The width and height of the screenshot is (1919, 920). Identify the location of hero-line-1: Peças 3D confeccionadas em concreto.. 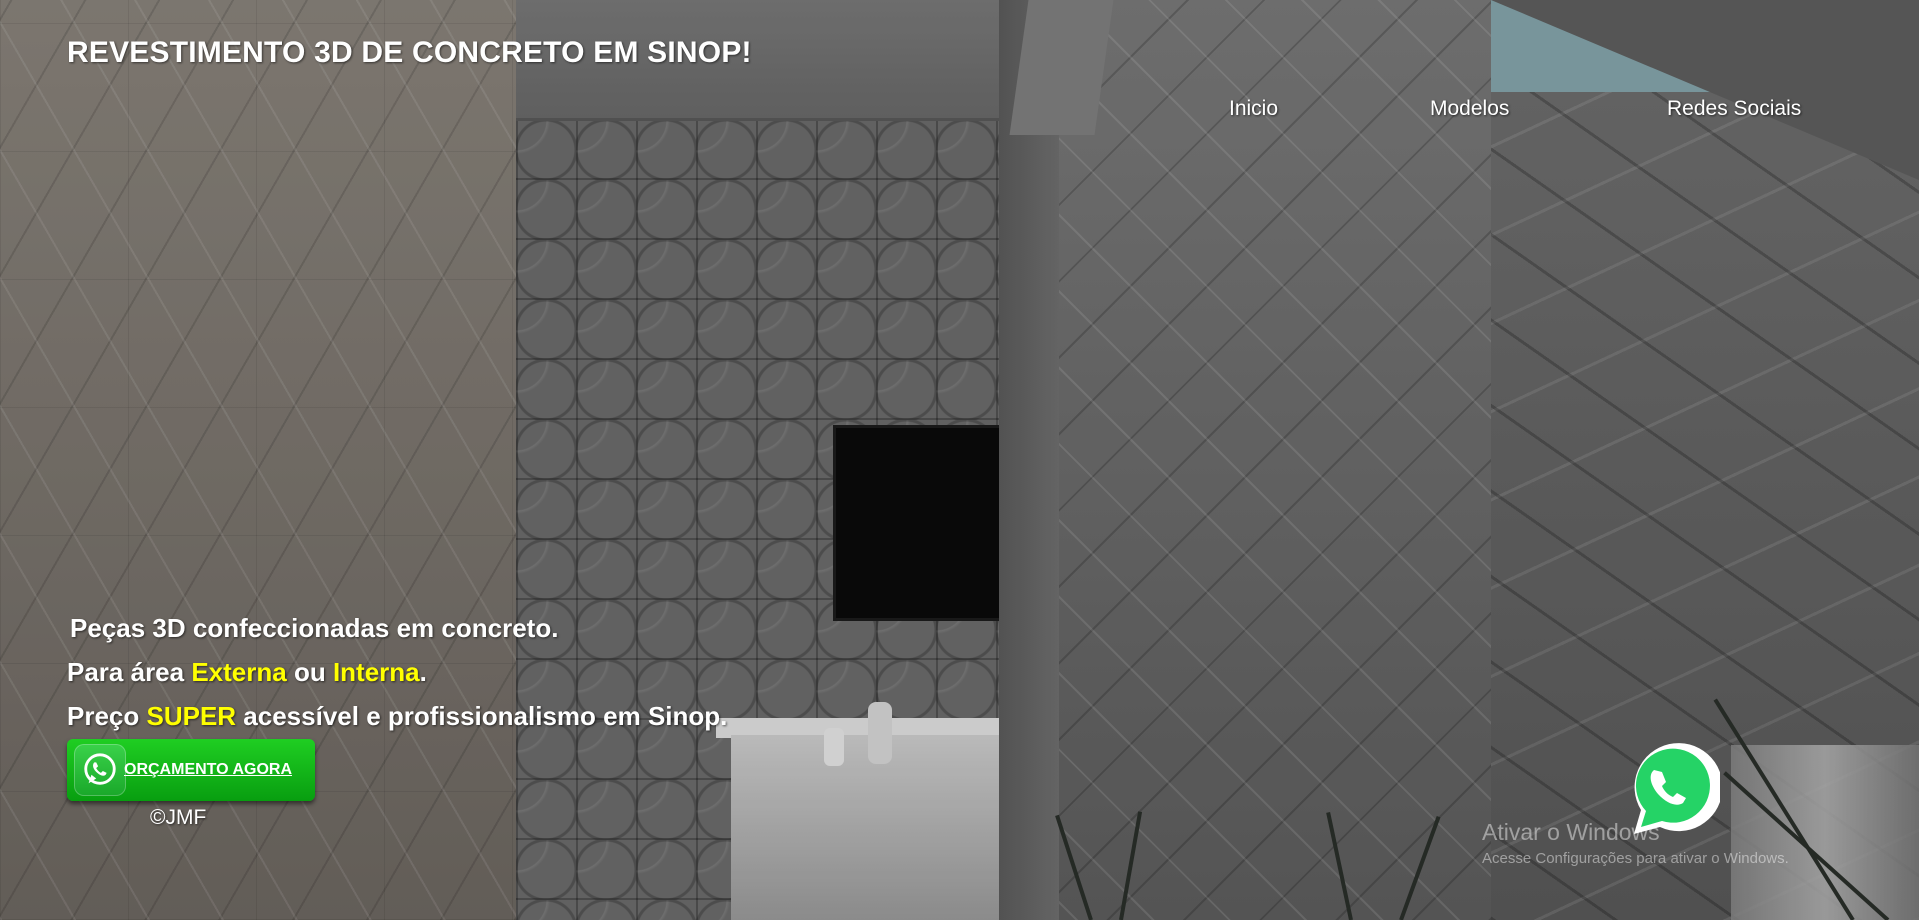
(314, 628).